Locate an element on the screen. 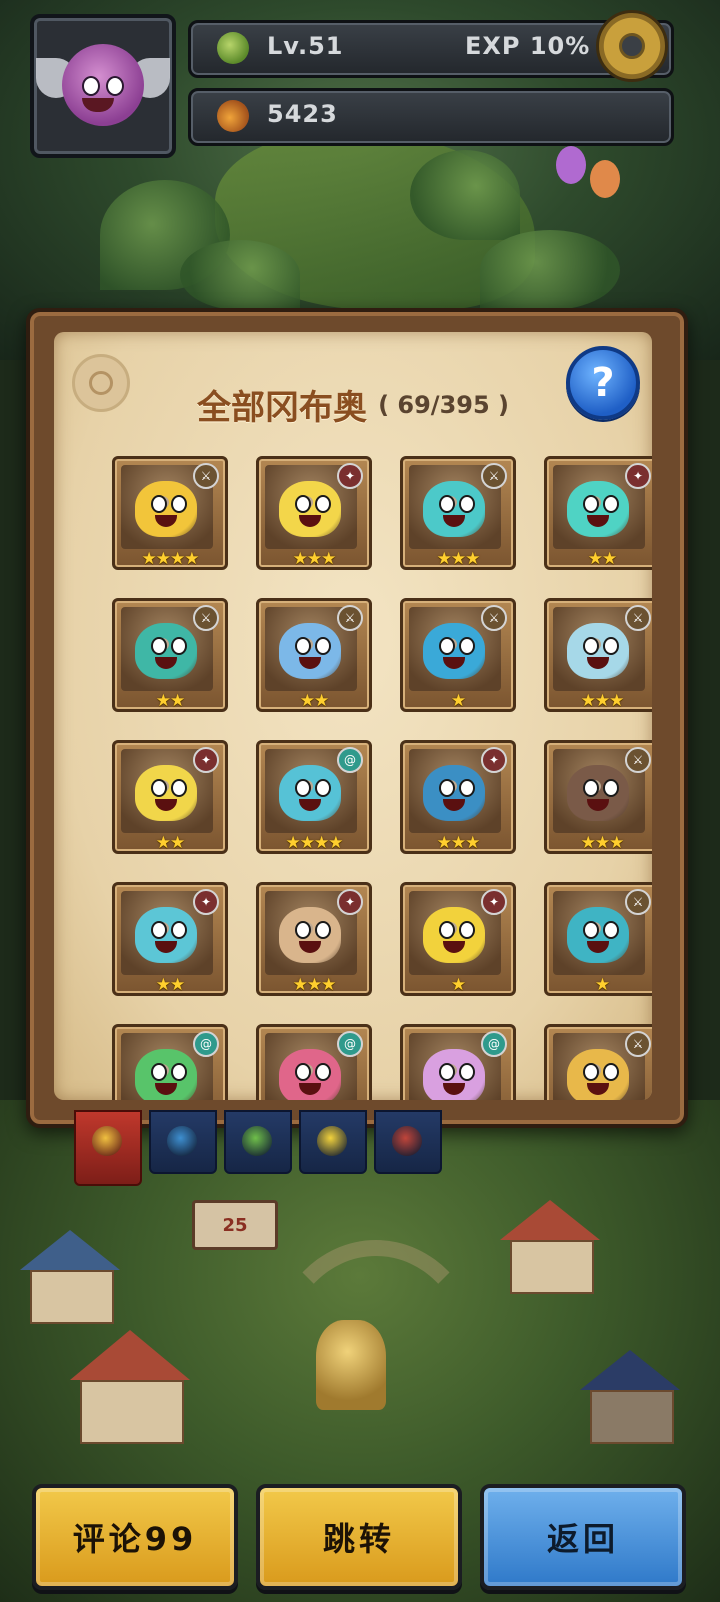  map-signboard: 25 is located at coordinates (235, 1225).